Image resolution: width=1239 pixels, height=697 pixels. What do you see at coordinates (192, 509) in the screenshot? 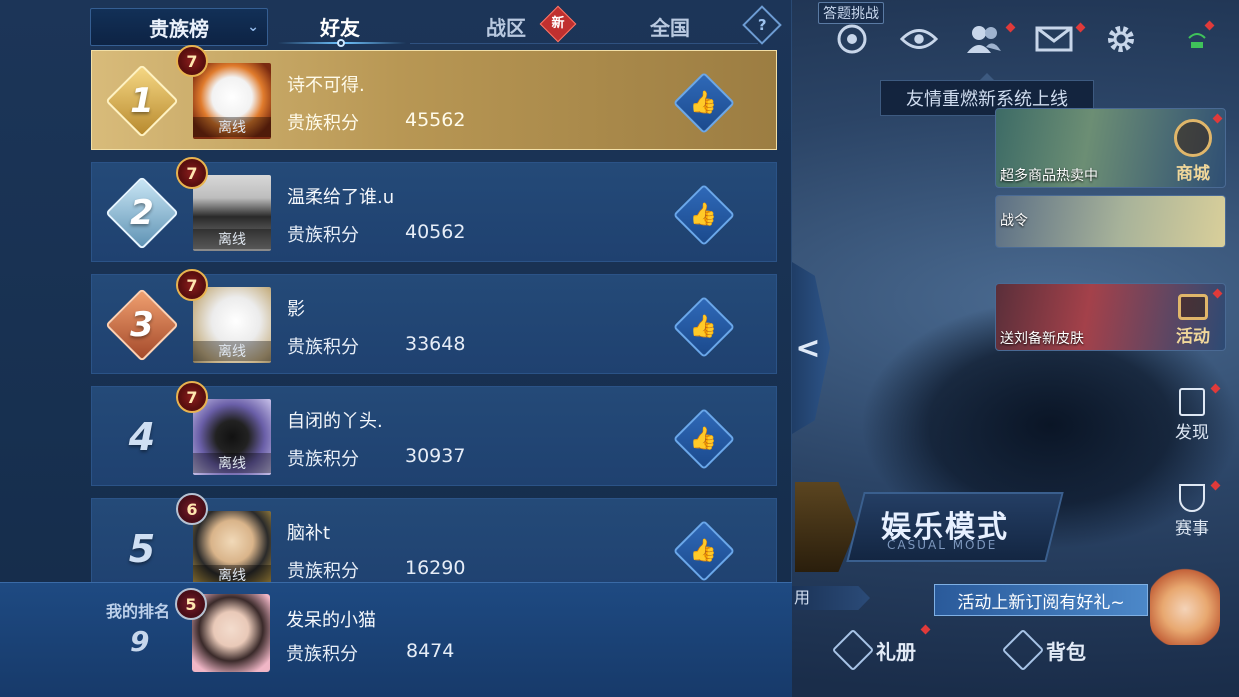
I see `level-badge: 6` at bounding box center [192, 509].